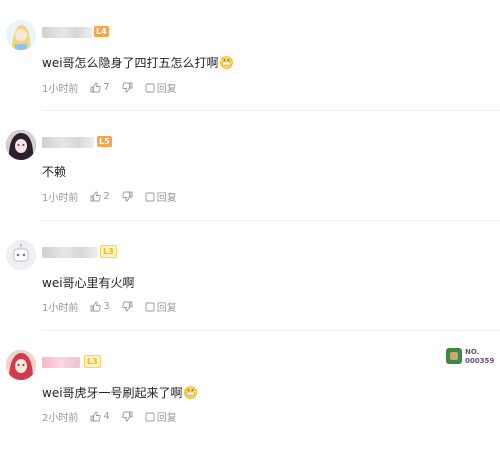 The width and height of the screenshot is (500, 462). What do you see at coordinates (106, 87) in the screenshot?
I see `like-count: 7` at bounding box center [106, 87].